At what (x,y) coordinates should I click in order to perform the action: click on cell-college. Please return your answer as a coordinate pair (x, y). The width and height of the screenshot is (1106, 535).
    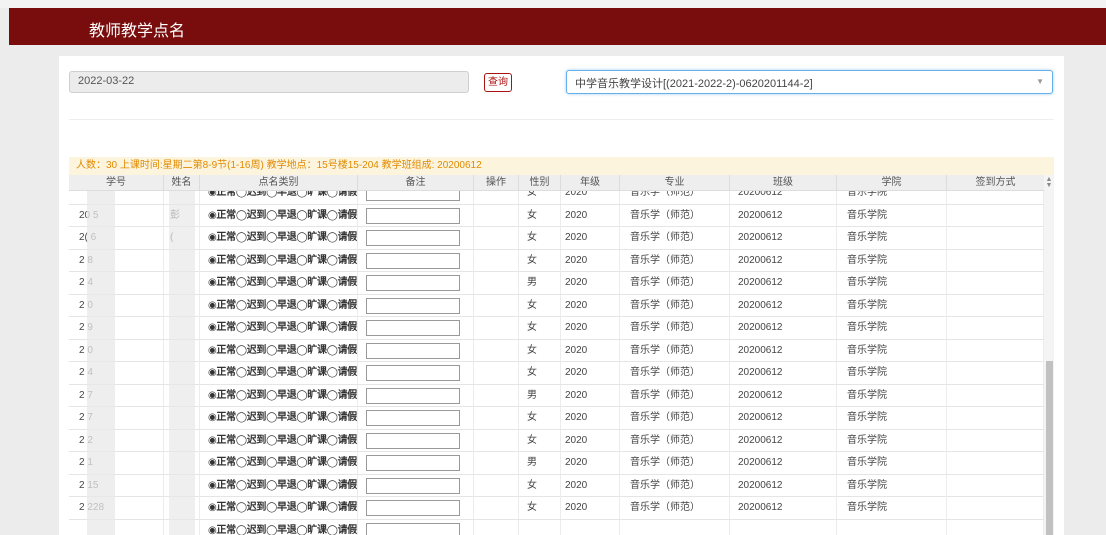
    Looking at the image, I should click on (892, 527).